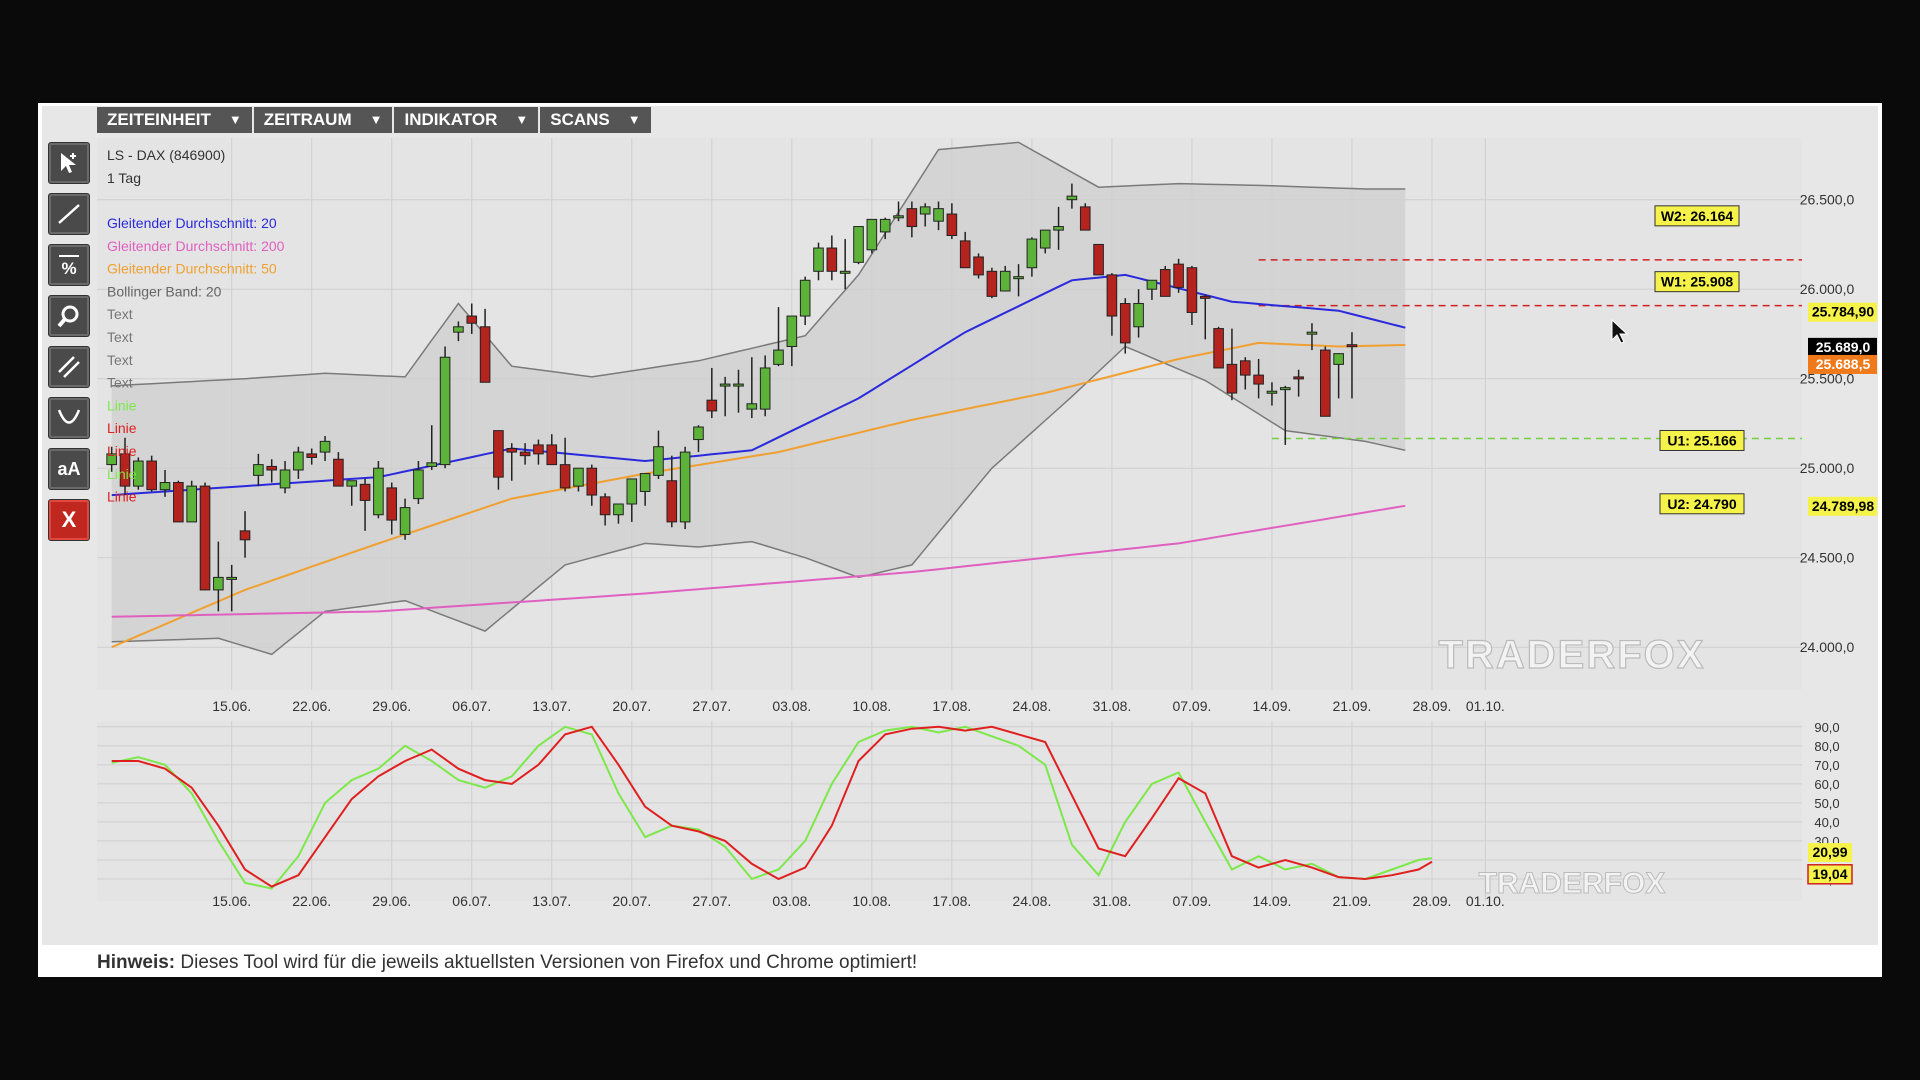 This screenshot has width=1920, height=1080. Describe the element at coordinates (69, 469) in the screenshot. I see `text-size-tool-button: aA` at that location.